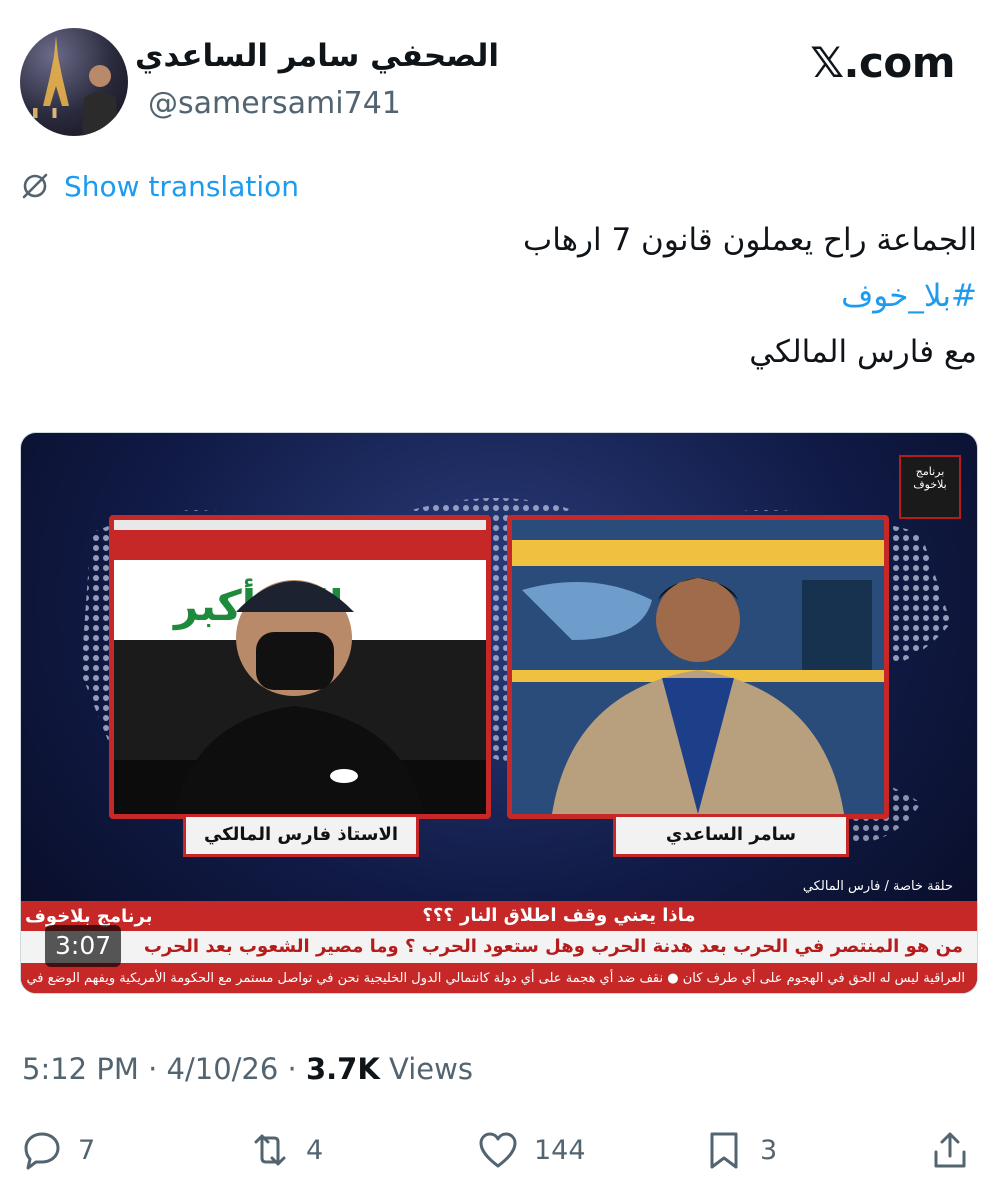 Image resolution: width=999 pixels, height=1200 pixels. I want to click on show-translation-link: Show translation, so click(159, 186).